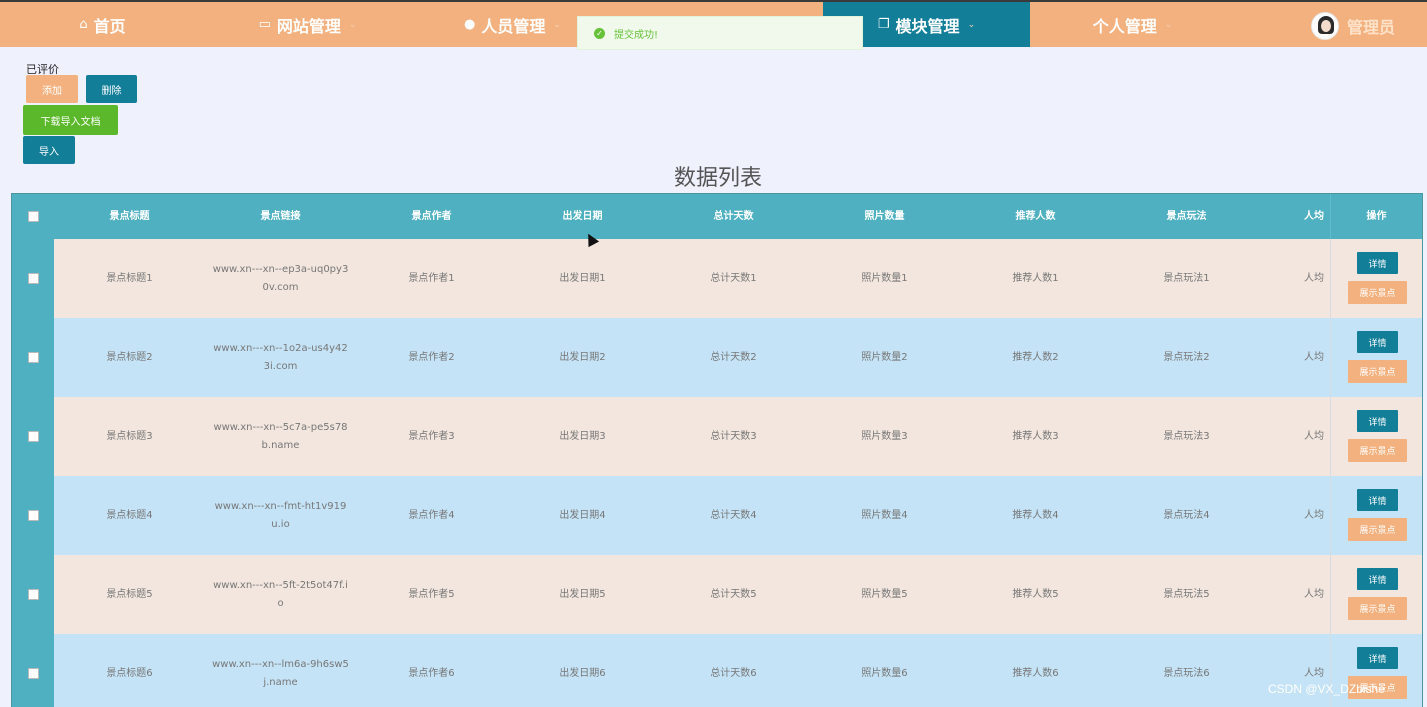  What do you see at coordinates (1186, 216) in the screenshot?
I see `column-header: 景点玩法` at bounding box center [1186, 216].